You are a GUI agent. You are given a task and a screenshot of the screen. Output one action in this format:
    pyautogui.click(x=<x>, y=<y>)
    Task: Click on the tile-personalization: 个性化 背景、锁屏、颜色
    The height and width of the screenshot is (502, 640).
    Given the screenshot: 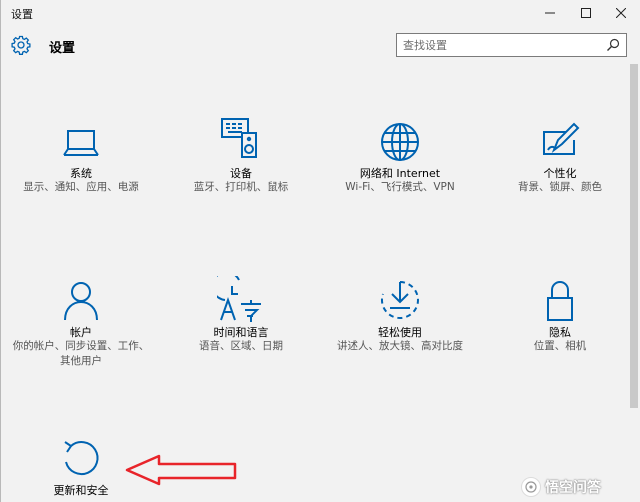 What is the action you would take?
    pyautogui.click(x=560, y=162)
    